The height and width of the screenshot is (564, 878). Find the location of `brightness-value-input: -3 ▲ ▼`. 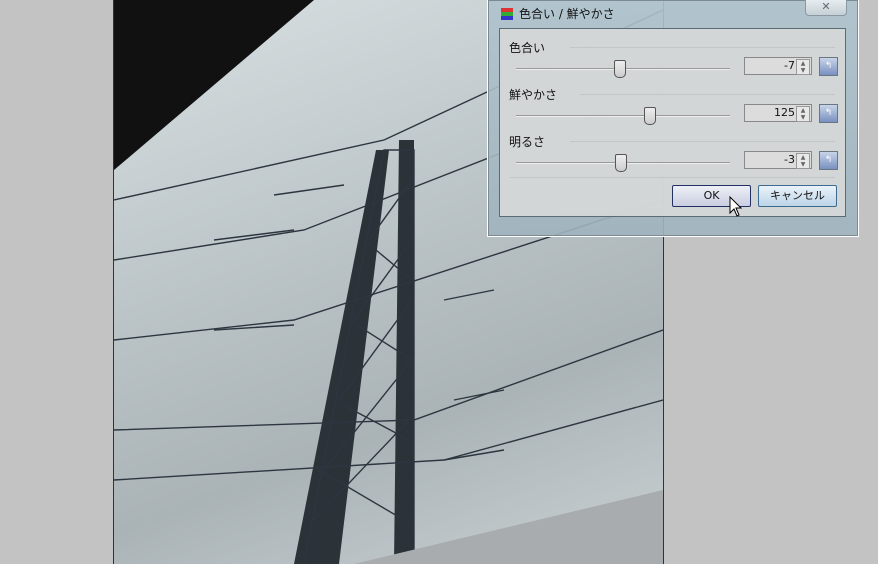

brightness-value-input: -3 ▲ ▼ is located at coordinates (778, 160).